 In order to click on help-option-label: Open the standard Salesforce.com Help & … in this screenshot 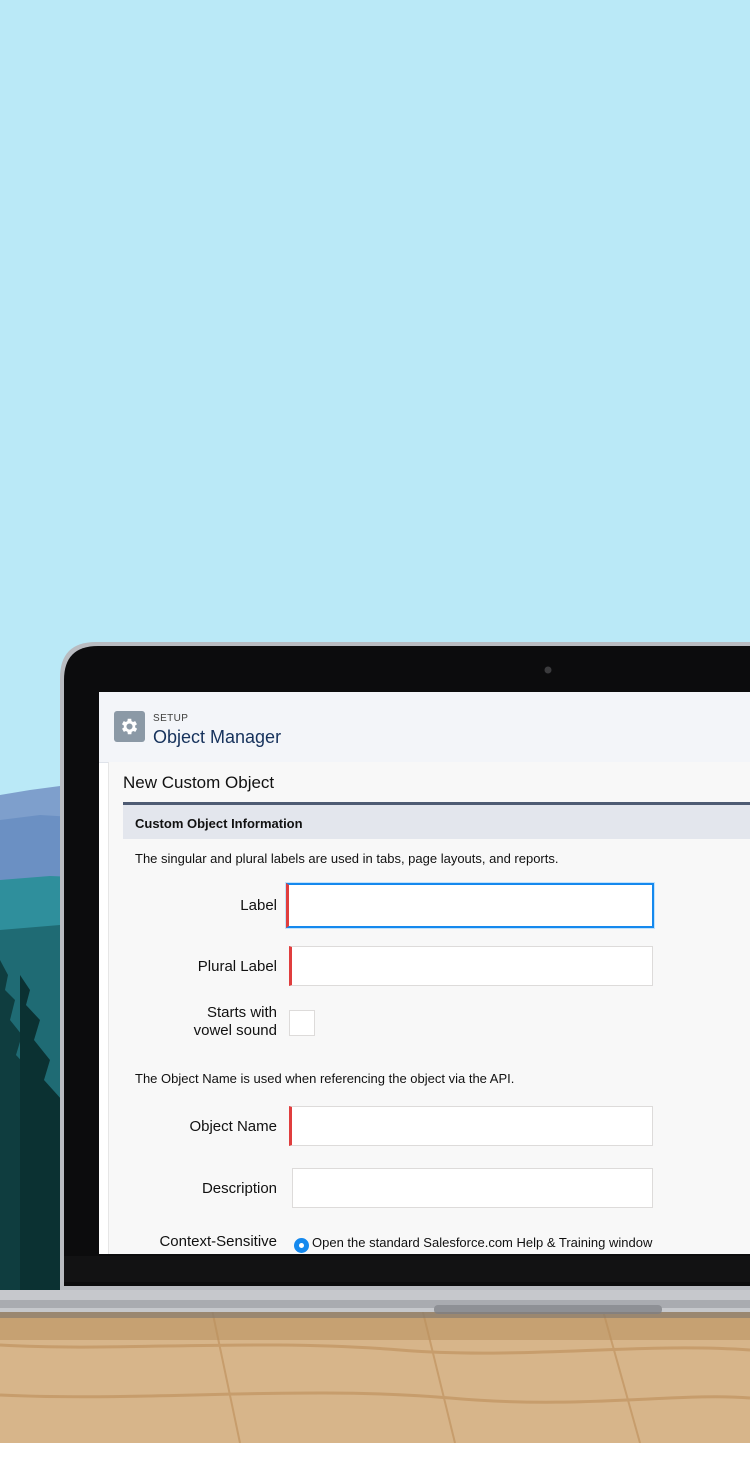, I will do `click(482, 1242)`.